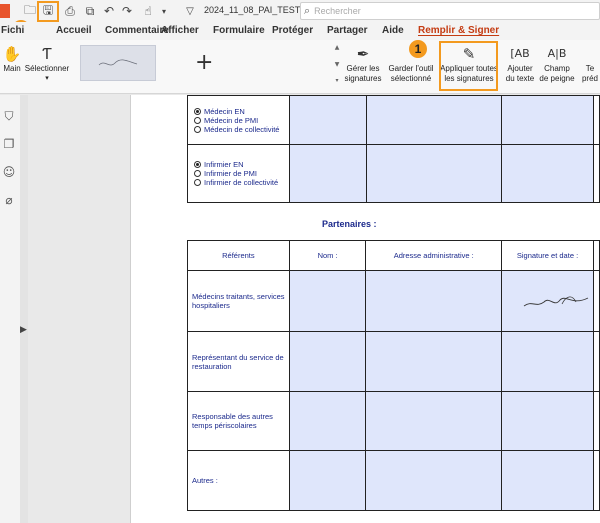 The height and width of the screenshot is (523, 600). Describe the element at coordinates (363, 64) in the screenshot. I see `manage-signatures-button: ✒ Gérer les signatures` at that location.